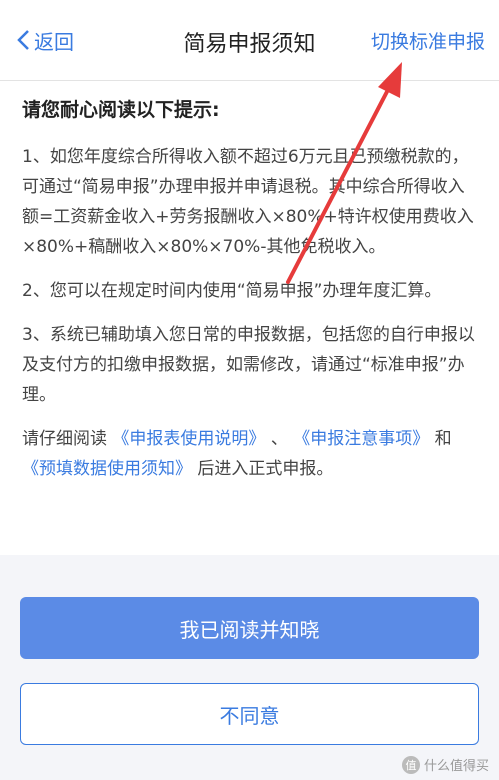 This screenshot has width=499, height=780. Describe the element at coordinates (23, 40) in the screenshot. I see `chevron-left-icon` at that location.